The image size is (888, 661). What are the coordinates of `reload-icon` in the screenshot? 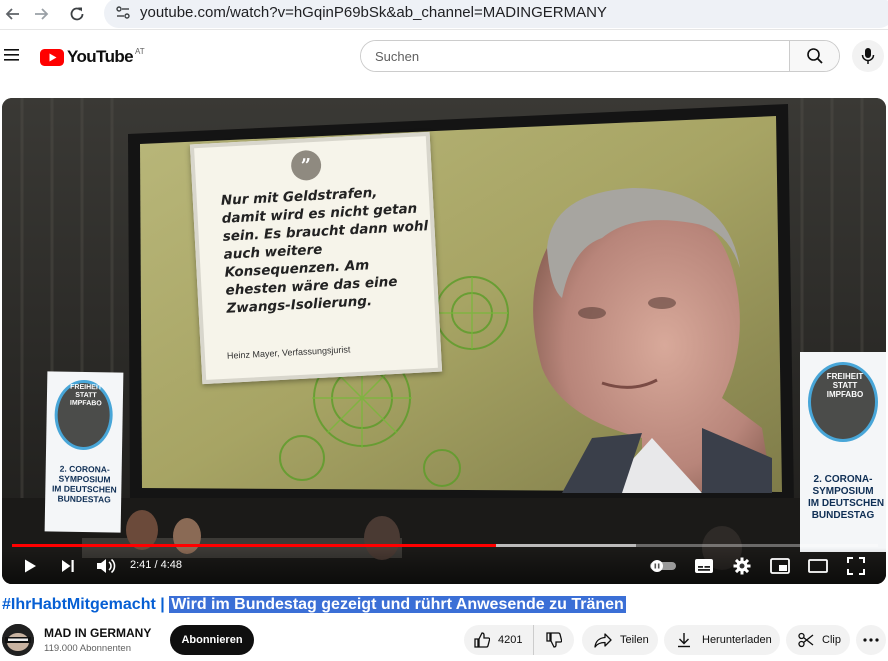 It's located at (77, 14).